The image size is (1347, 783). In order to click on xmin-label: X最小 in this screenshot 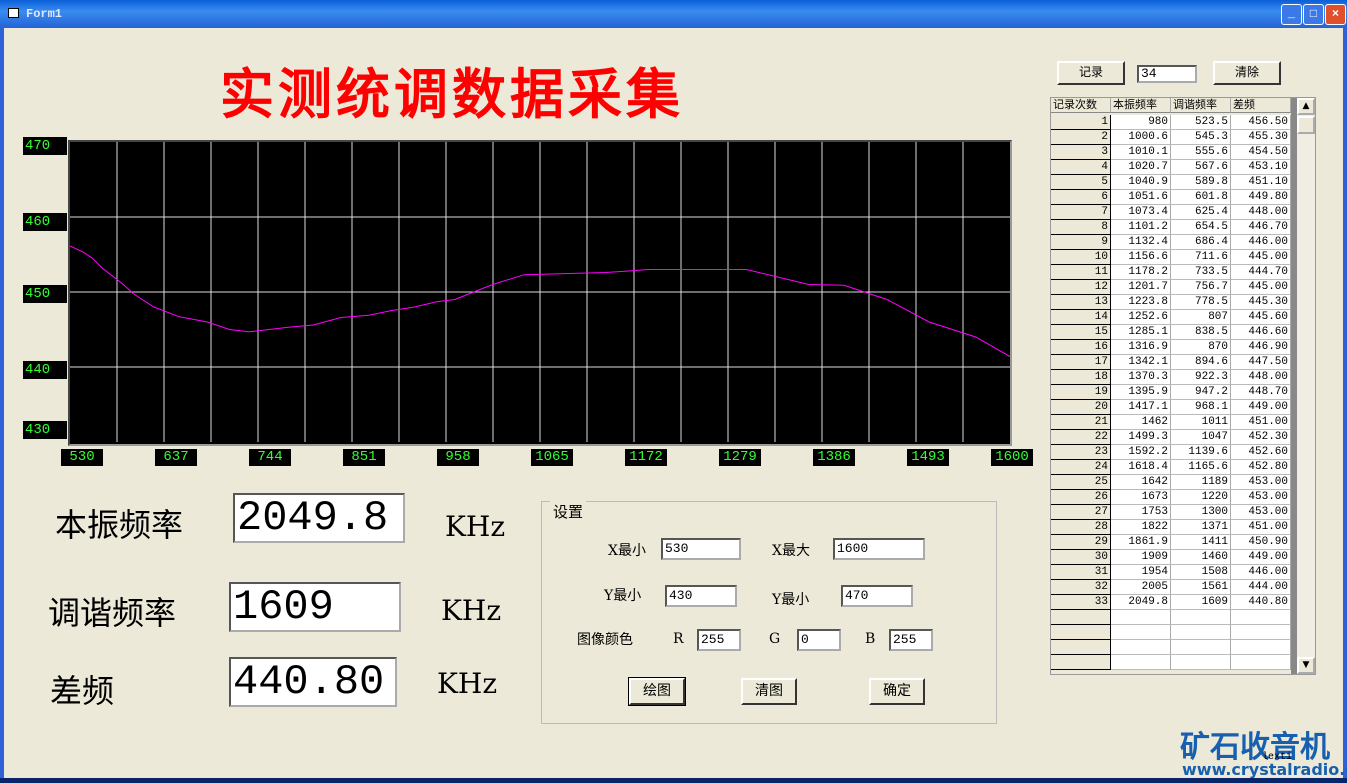, I will do `click(627, 551)`.